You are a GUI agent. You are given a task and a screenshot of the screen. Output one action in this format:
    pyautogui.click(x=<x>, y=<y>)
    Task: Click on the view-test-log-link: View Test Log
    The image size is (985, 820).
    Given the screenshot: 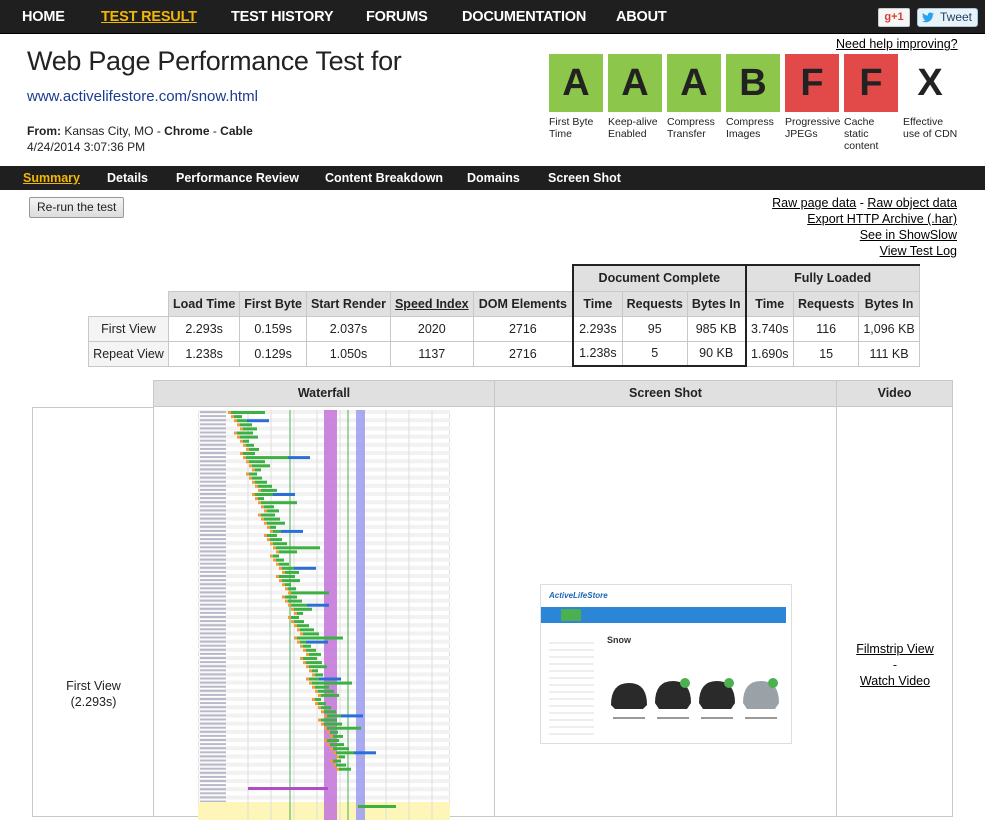 What is the action you would take?
    pyautogui.click(x=918, y=251)
    